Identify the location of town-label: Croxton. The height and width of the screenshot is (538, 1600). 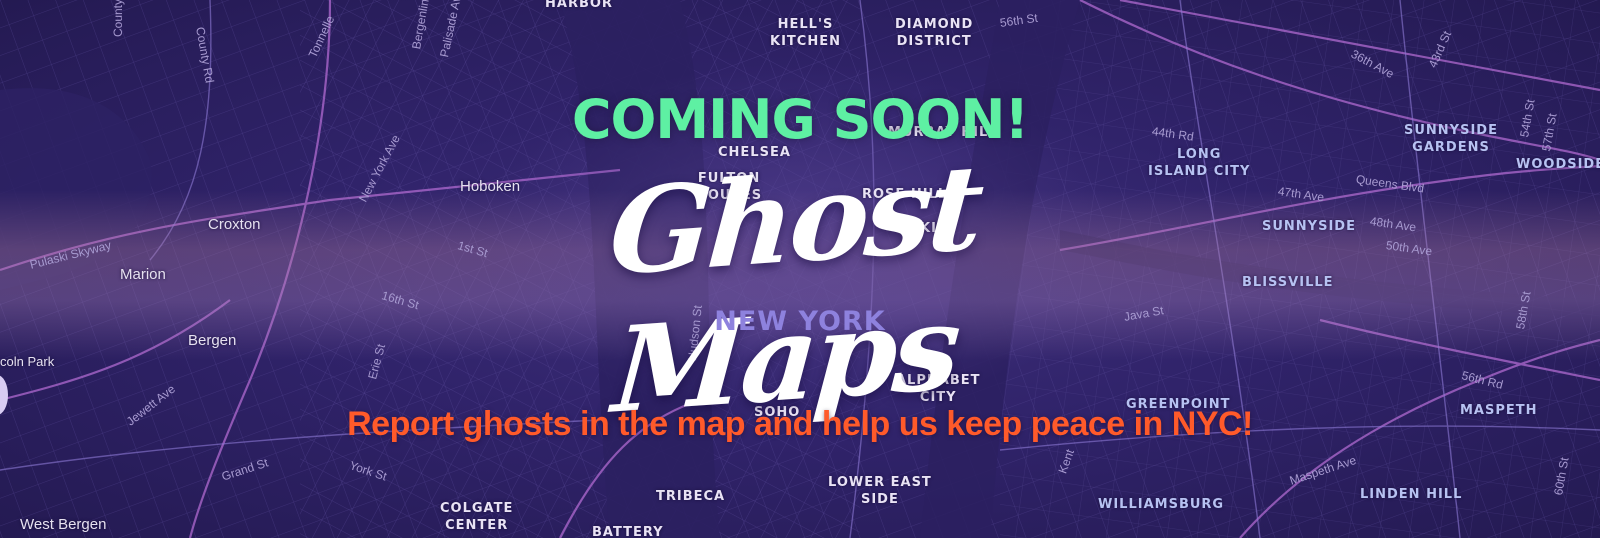
(234, 224).